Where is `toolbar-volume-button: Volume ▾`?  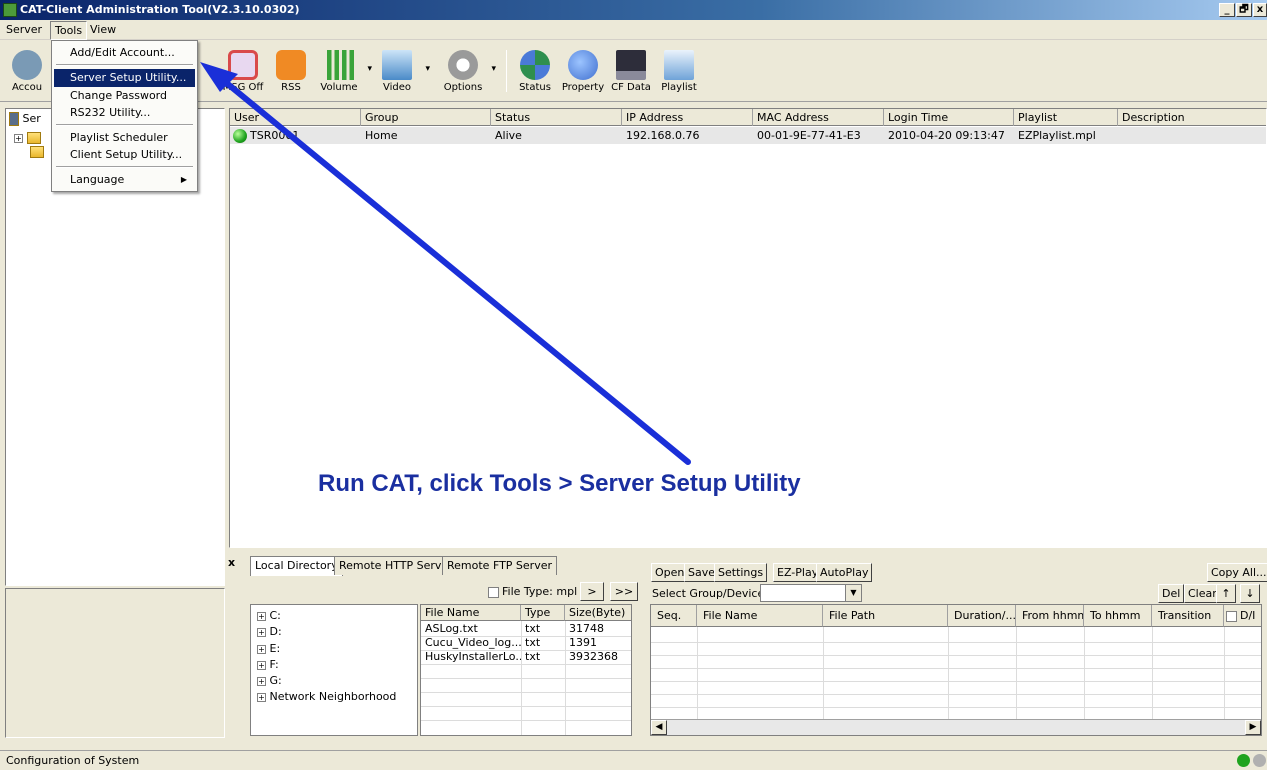 toolbar-volume-button: Volume ▾ is located at coordinates (343, 71).